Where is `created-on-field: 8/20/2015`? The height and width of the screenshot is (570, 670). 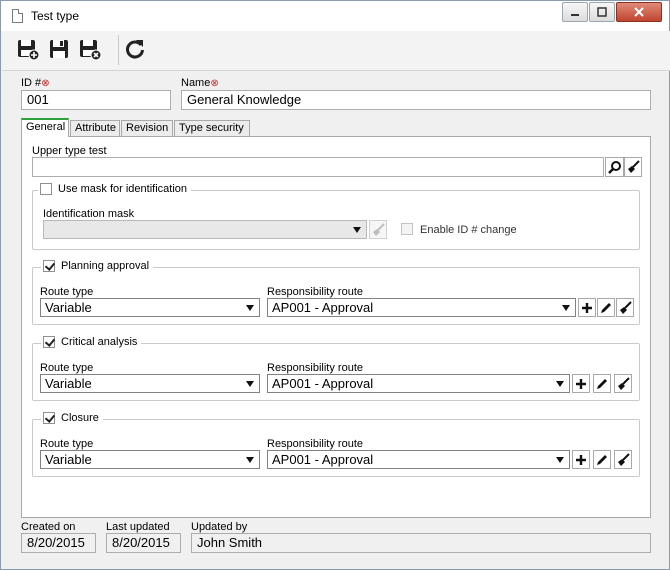
created-on-field: 8/20/2015 is located at coordinates (58, 543).